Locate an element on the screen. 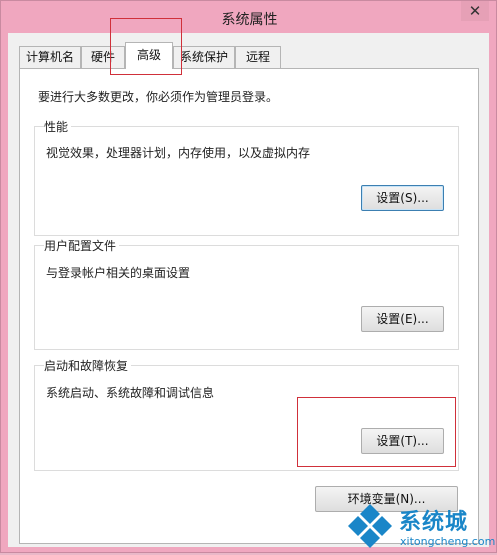 Image resolution: width=497 pixels, height=555 pixels. user-profiles-label: 用户配置文件 is located at coordinates (82, 245).